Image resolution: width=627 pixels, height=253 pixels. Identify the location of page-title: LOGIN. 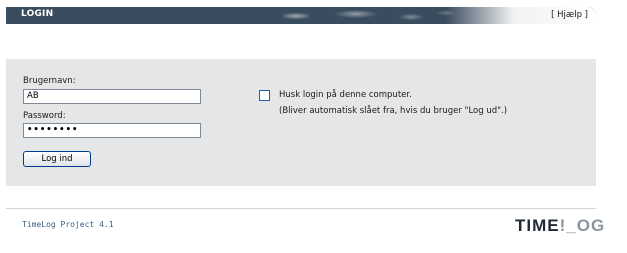
(37, 14).